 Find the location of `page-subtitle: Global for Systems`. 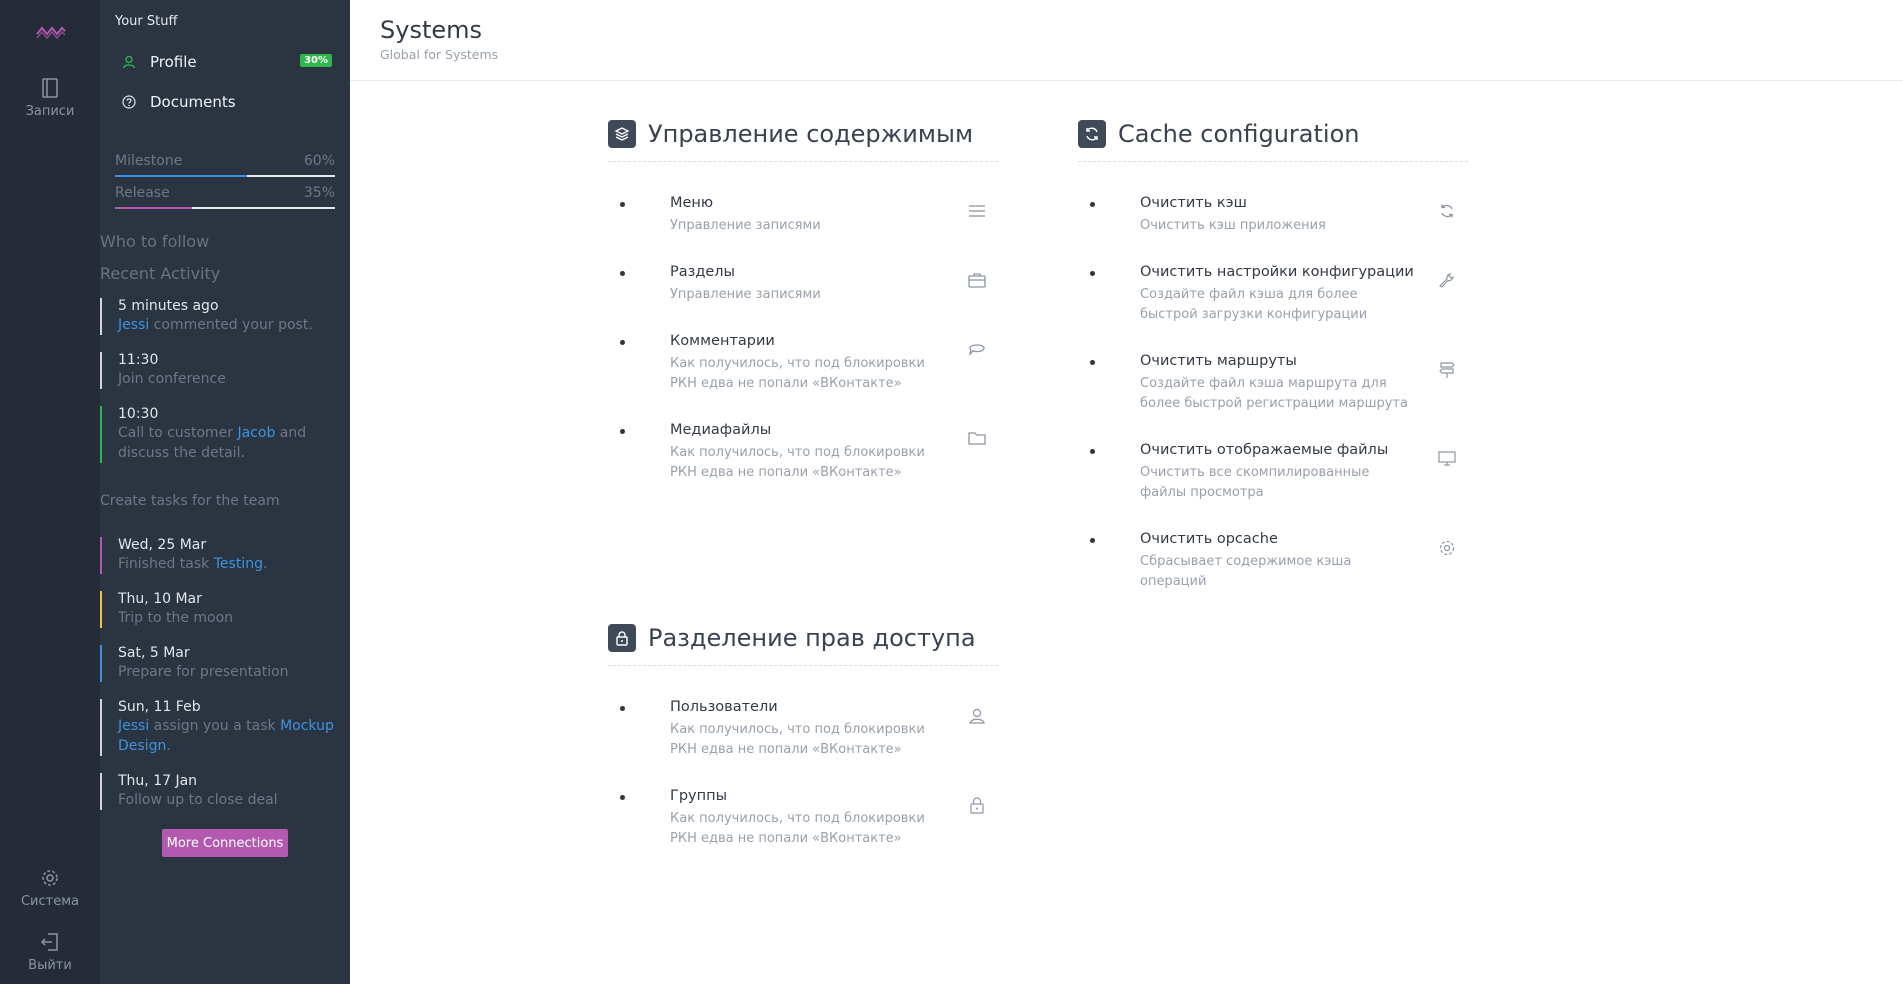

page-subtitle: Global for Systems is located at coordinates (439, 54).